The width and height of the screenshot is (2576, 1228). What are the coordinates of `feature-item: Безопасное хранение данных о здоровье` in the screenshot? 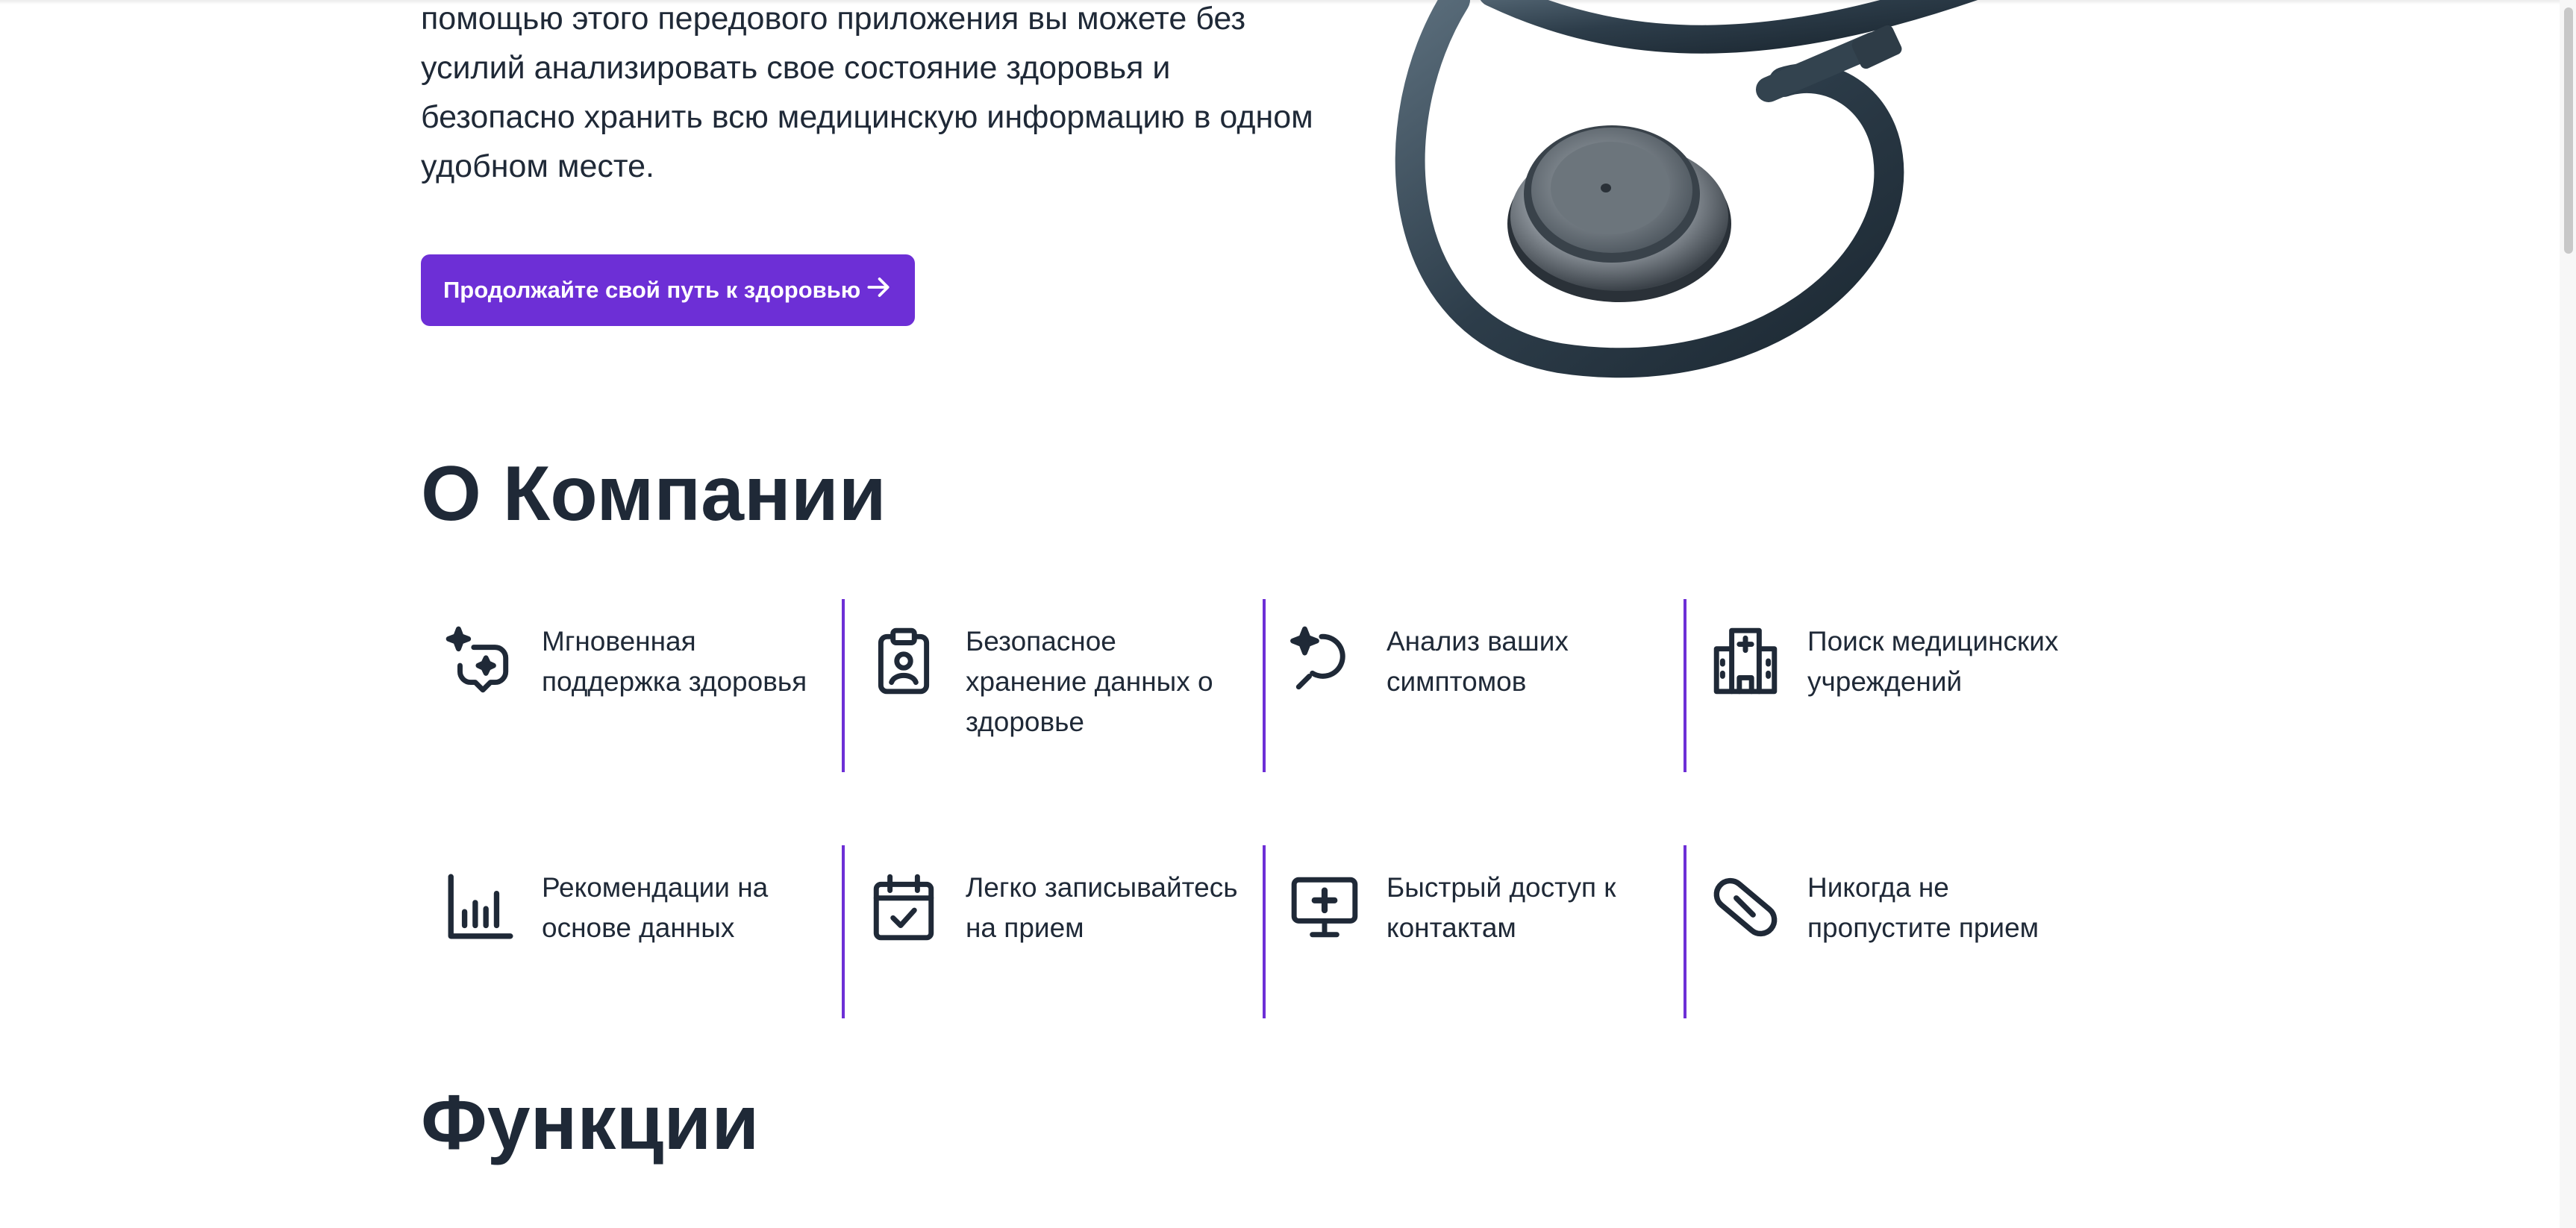 It's located at (1052, 685).